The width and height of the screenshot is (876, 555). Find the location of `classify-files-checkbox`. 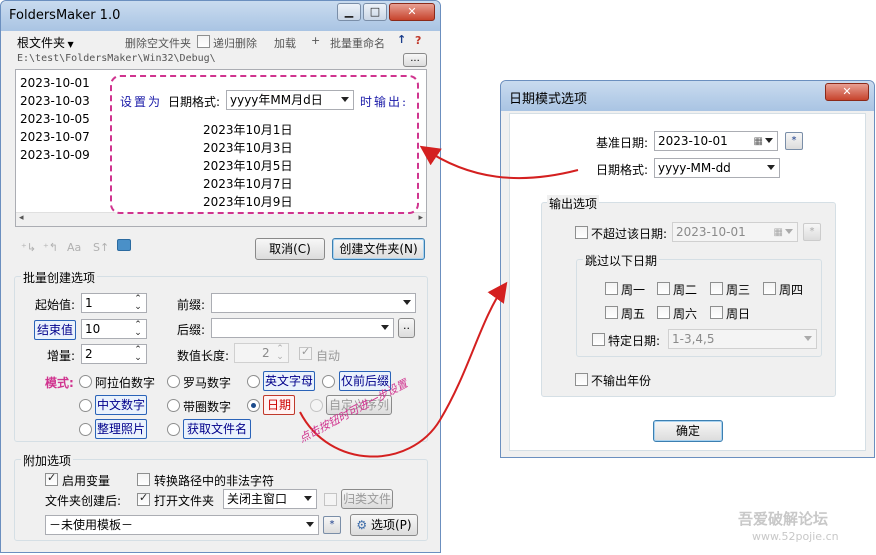

classify-files-checkbox is located at coordinates (330, 499).